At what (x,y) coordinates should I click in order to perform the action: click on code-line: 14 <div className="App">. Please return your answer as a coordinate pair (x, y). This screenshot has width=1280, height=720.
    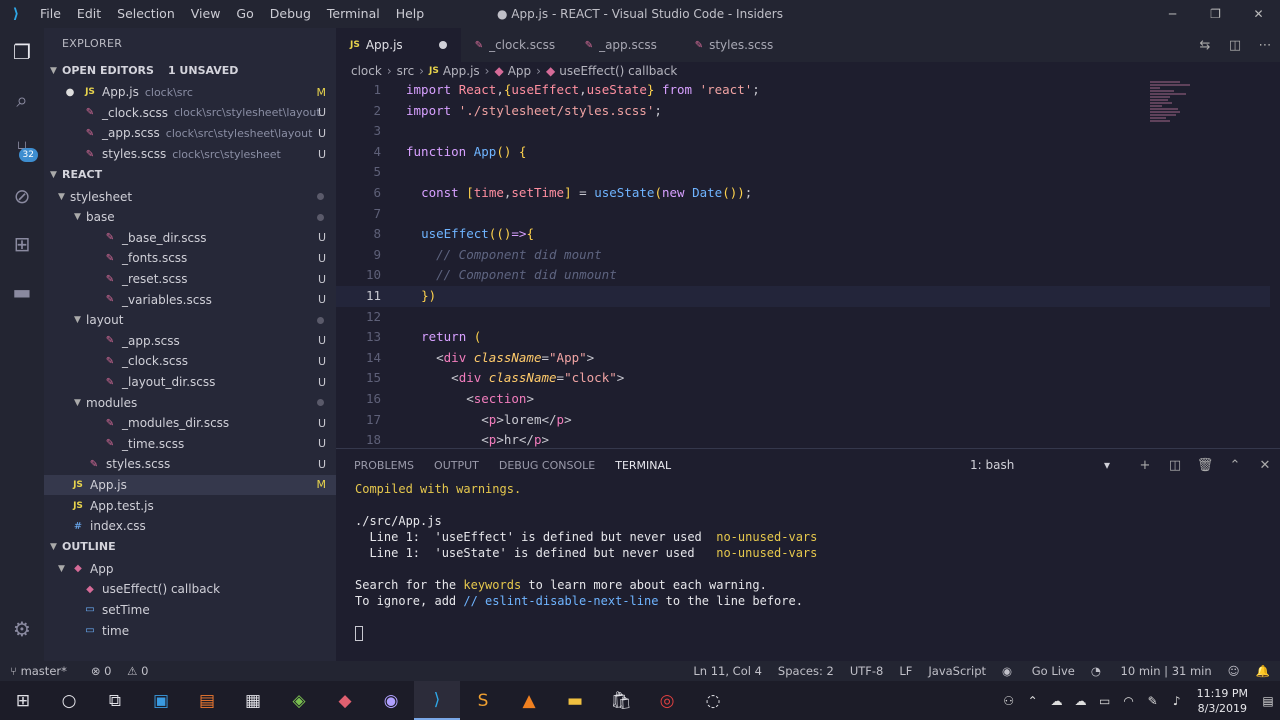
    Looking at the image, I should click on (808, 358).